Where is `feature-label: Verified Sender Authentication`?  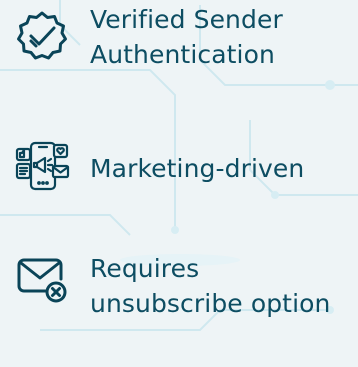
feature-label: Verified Sender Authentication is located at coordinates (186, 37).